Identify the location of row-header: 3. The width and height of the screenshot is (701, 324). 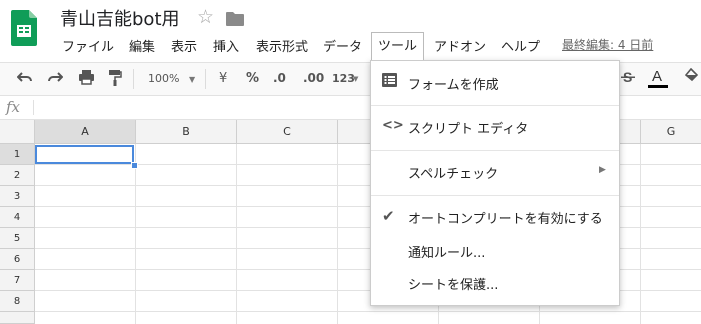
(17, 196).